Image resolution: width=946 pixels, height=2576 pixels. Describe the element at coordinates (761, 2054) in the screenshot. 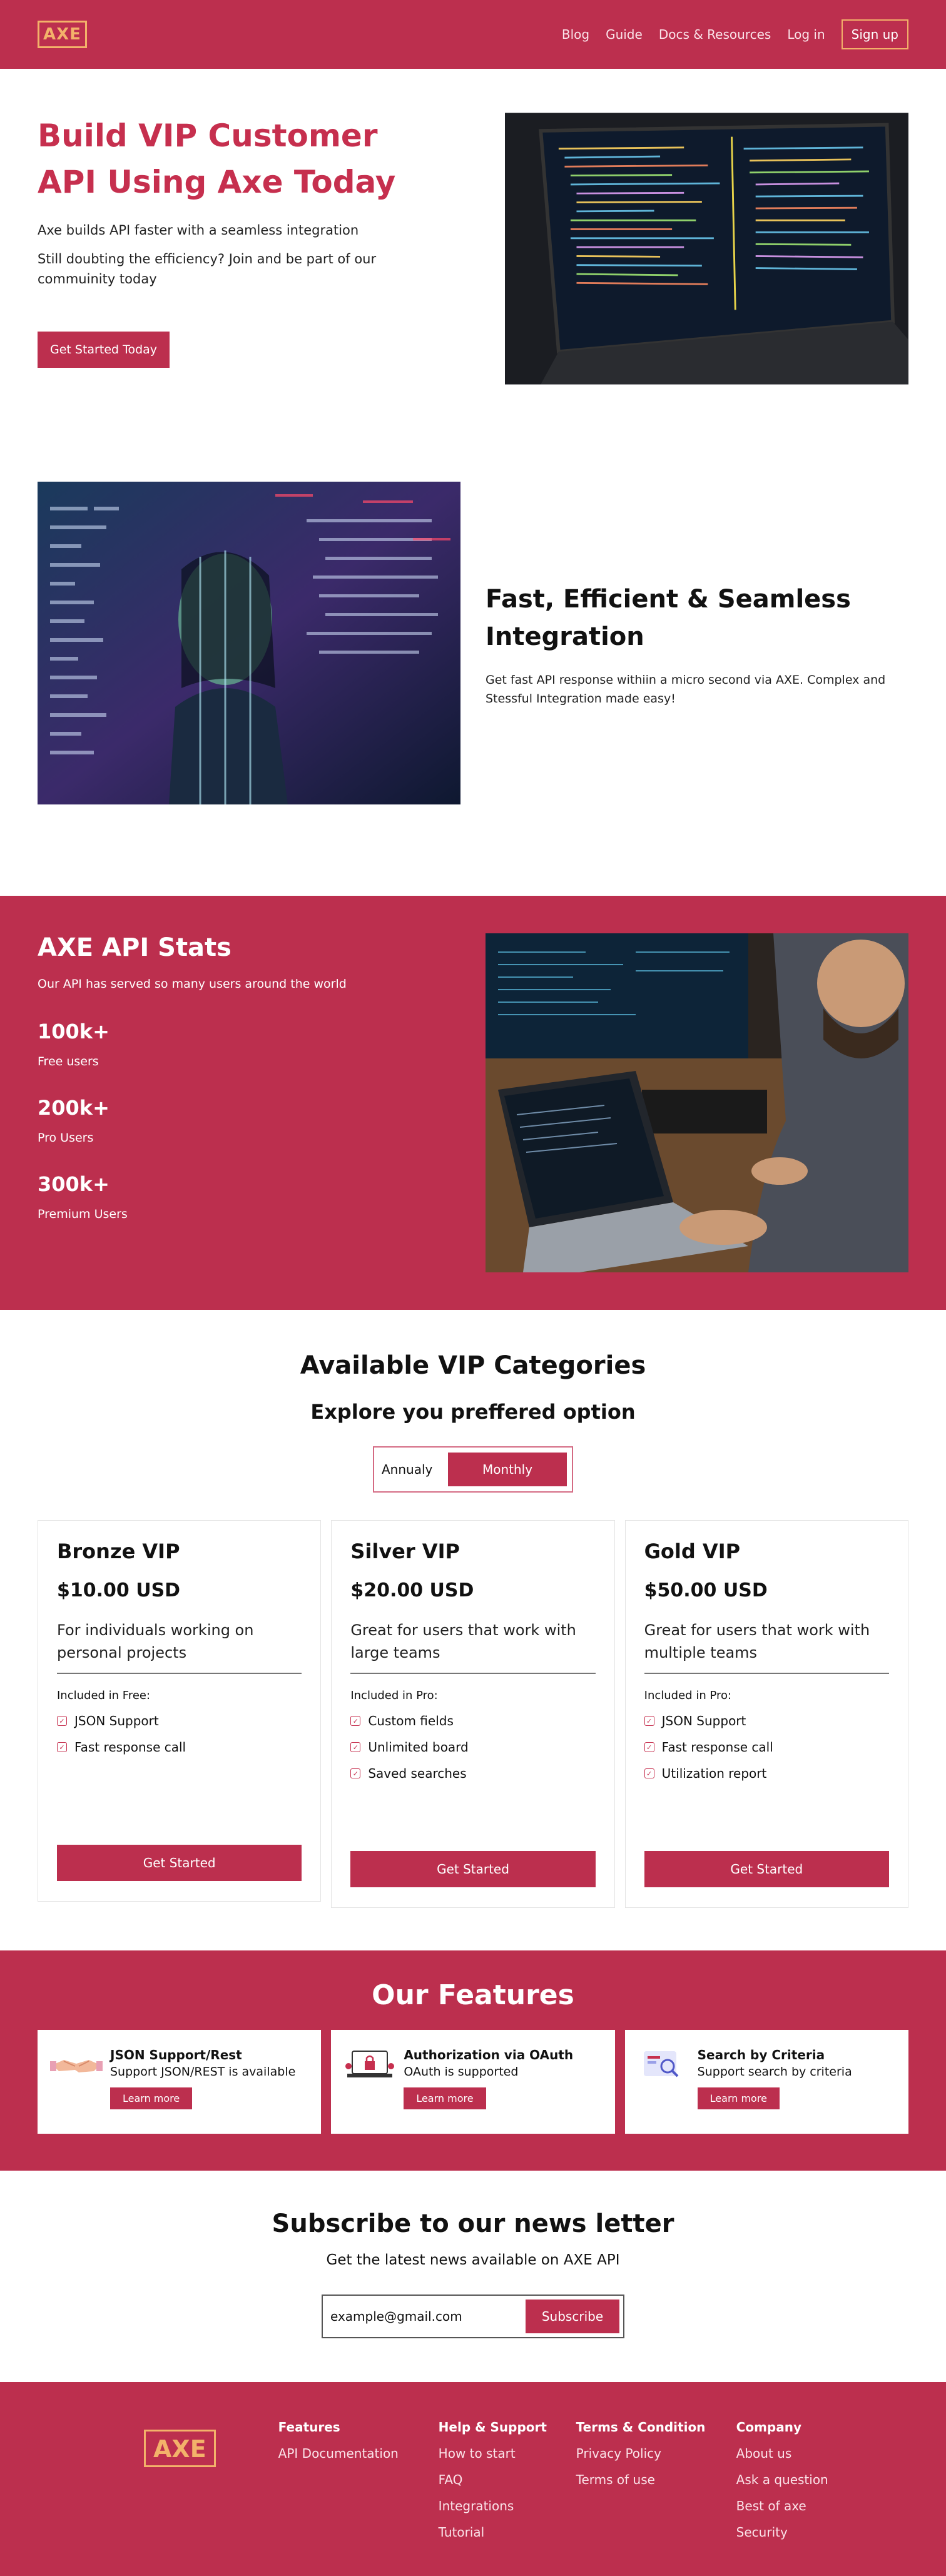

I see `feature-title: Search by Criteria` at that location.